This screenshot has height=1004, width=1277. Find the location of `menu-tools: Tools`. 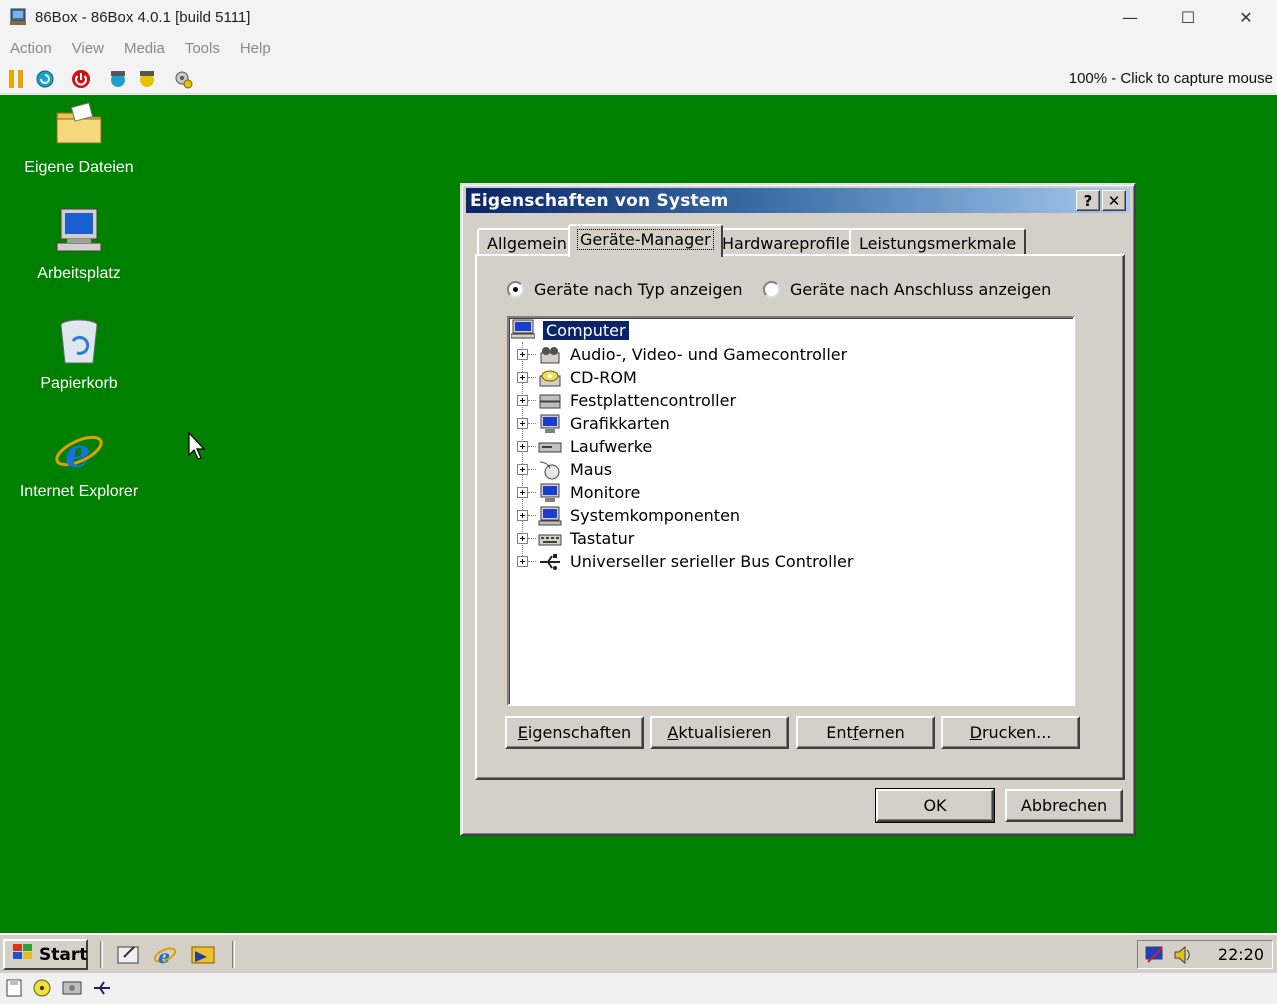

menu-tools: Tools is located at coordinates (202, 48).